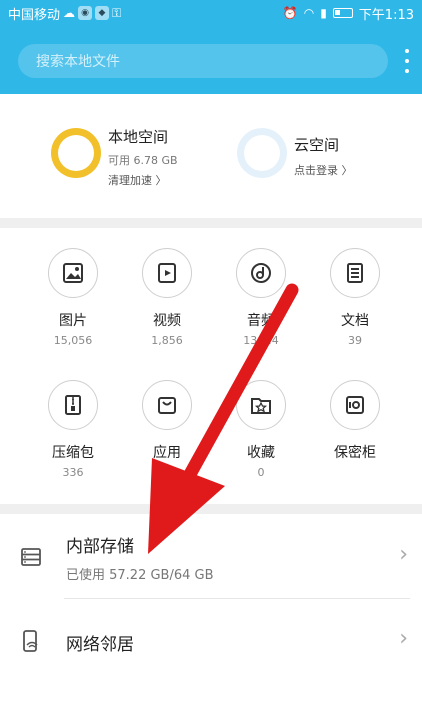  Describe the element at coordinates (167, 321) in the screenshot. I see `category-label: 视频` at that location.